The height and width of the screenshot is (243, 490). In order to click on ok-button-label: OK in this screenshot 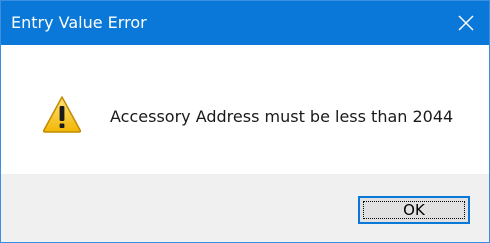, I will do `click(414, 210)`.